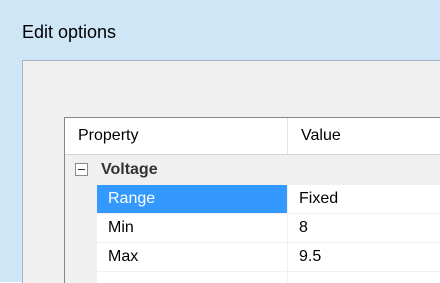 The width and height of the screenshot is (440, 283). Describe the element at coordinates (287, 277) in the screenshot. I see `column-separator` at that location.